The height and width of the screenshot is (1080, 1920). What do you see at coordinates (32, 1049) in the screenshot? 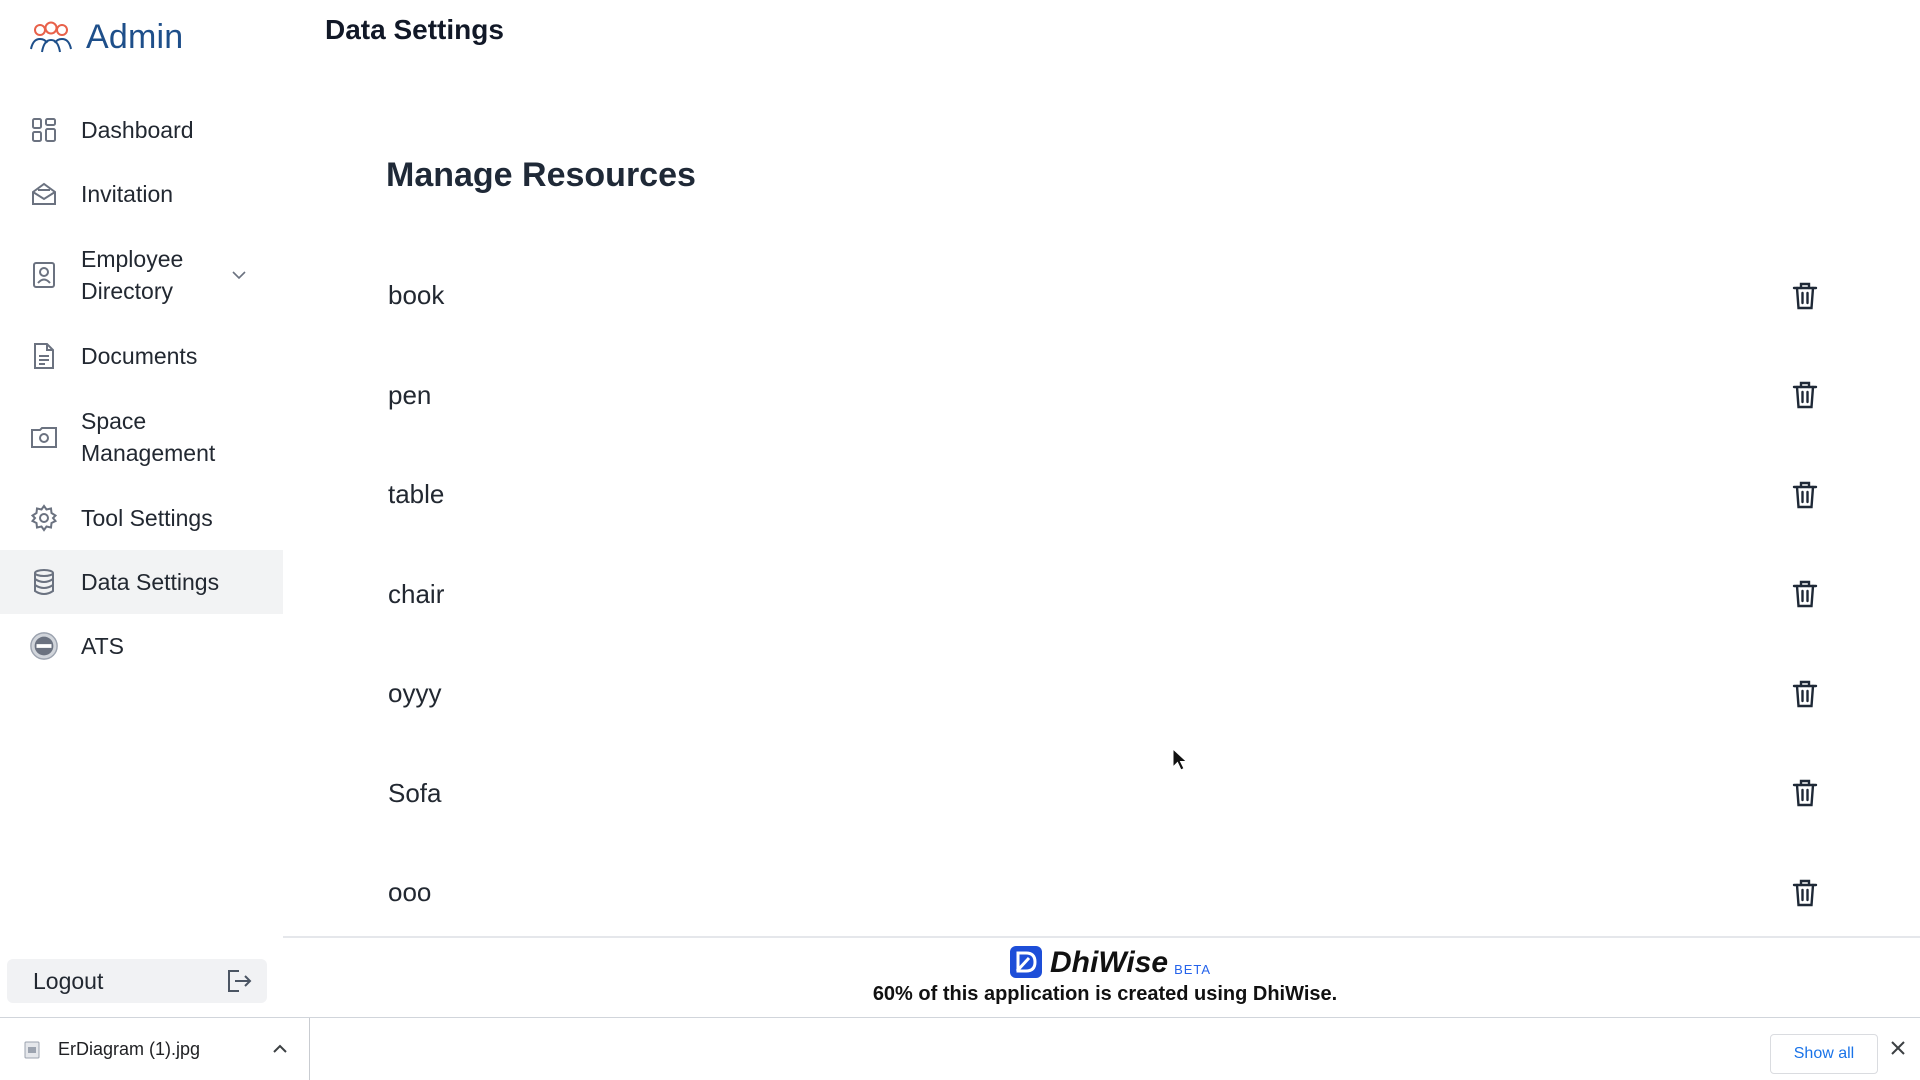
I see `image-file-icon` at bounding box center [32, 1049].